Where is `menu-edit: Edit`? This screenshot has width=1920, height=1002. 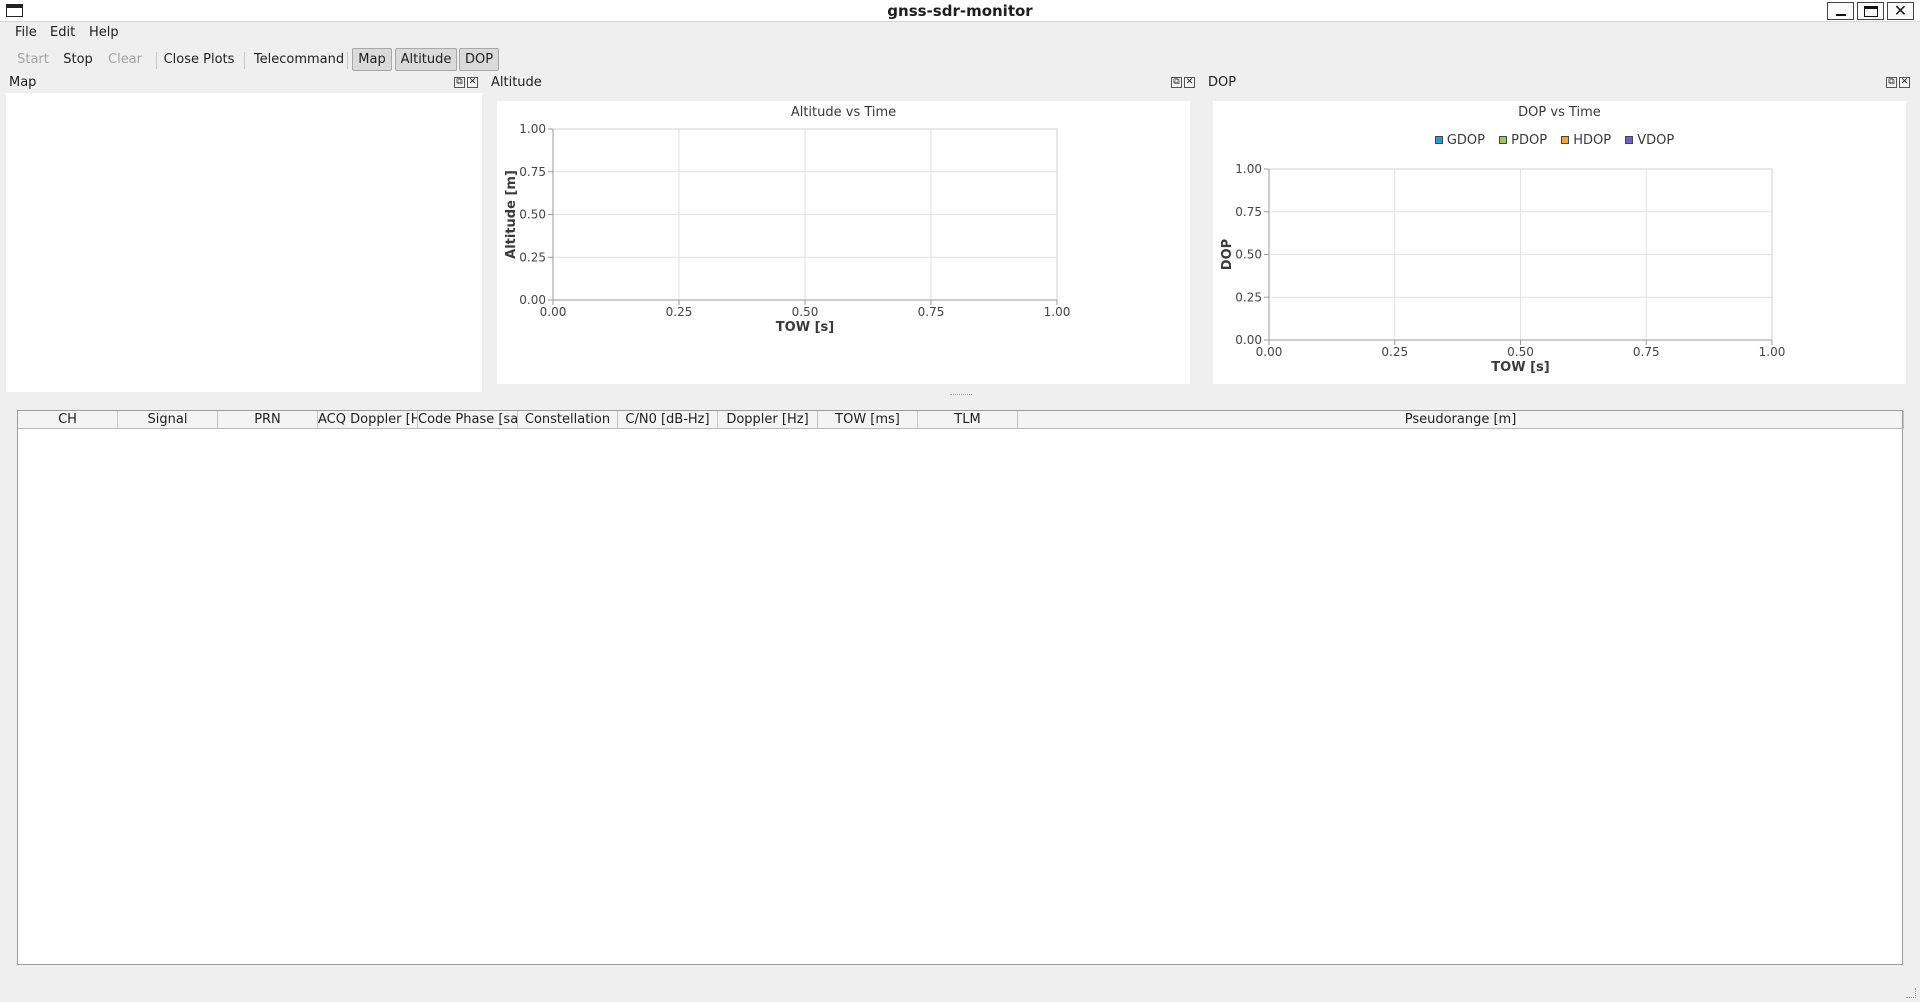
menu-edit: Edit is located at coordinates (62, 32).